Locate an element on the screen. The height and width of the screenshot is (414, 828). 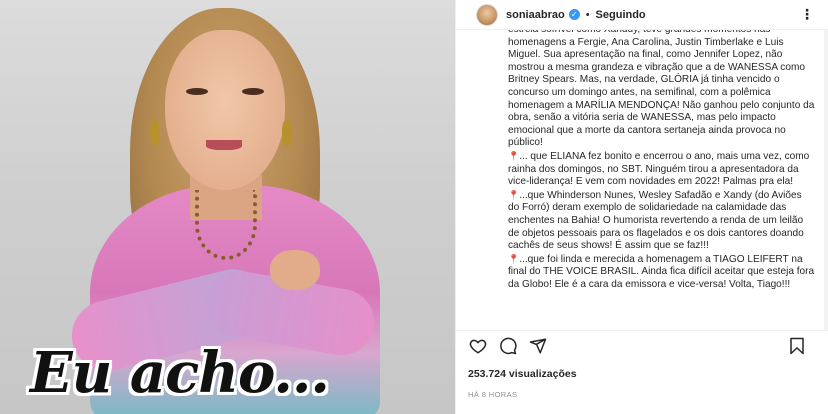
photo-eye-right is located at coordinates (253, 91).